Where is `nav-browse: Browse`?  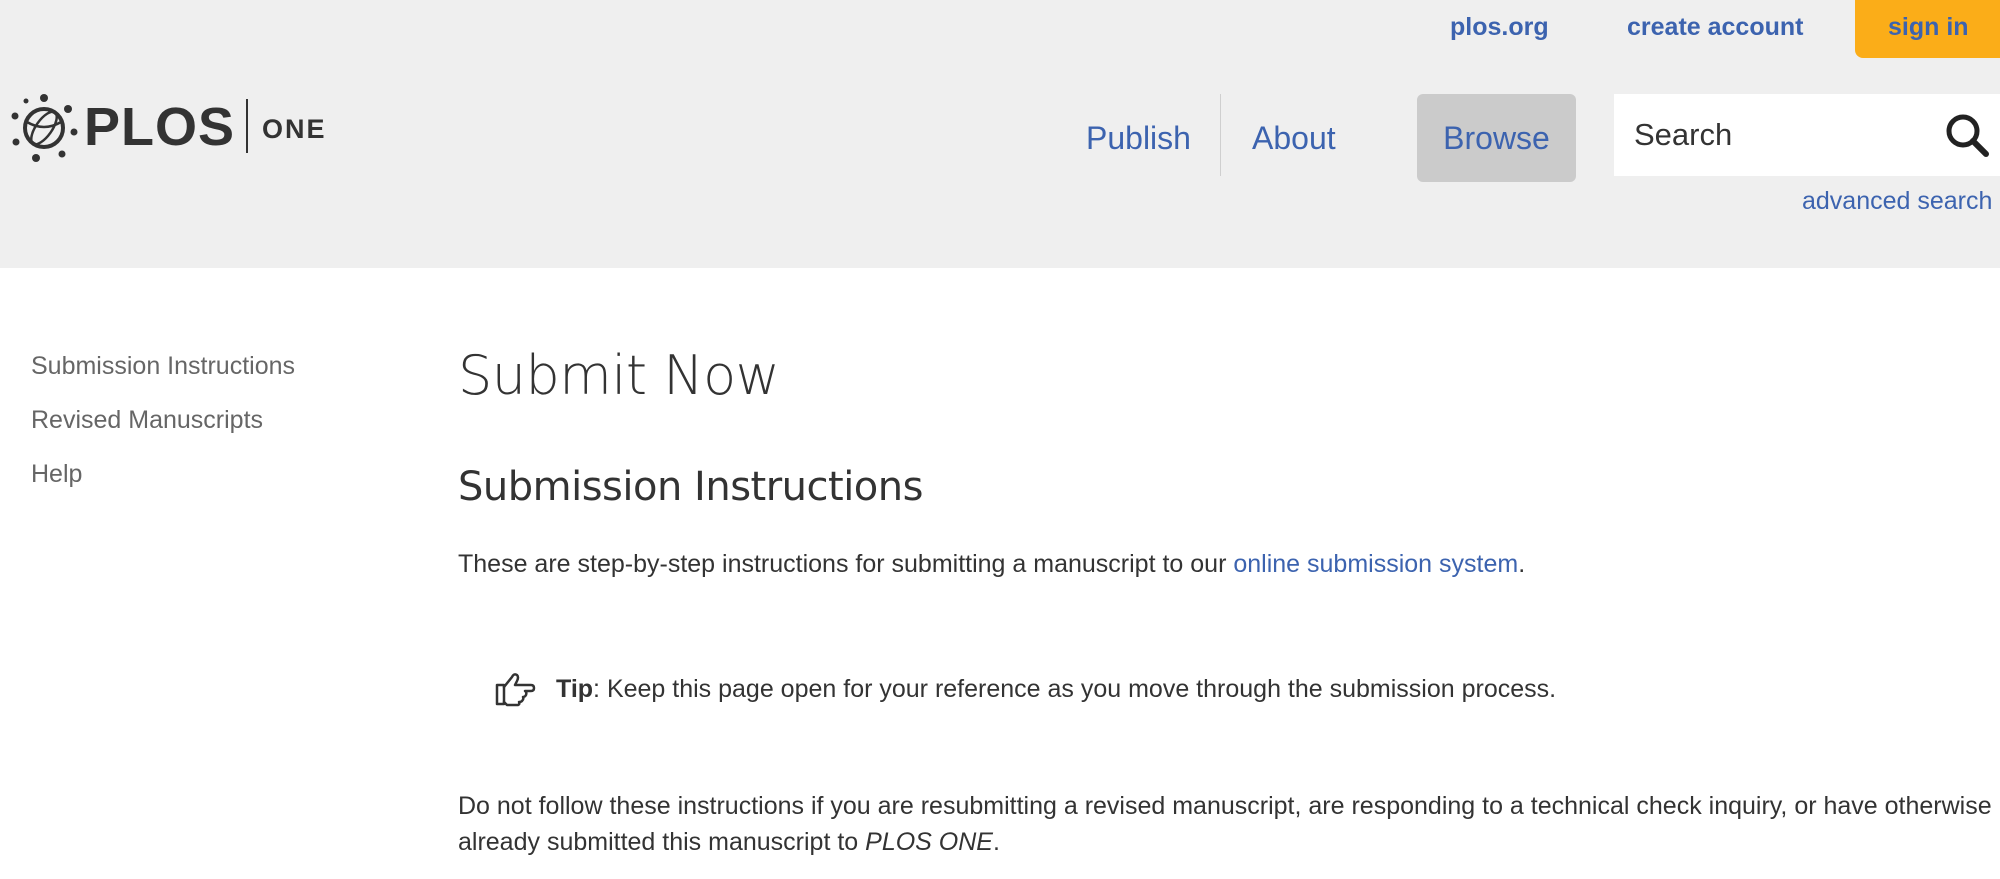
nav-browse: Browse is located at coordinates (1496, 138).